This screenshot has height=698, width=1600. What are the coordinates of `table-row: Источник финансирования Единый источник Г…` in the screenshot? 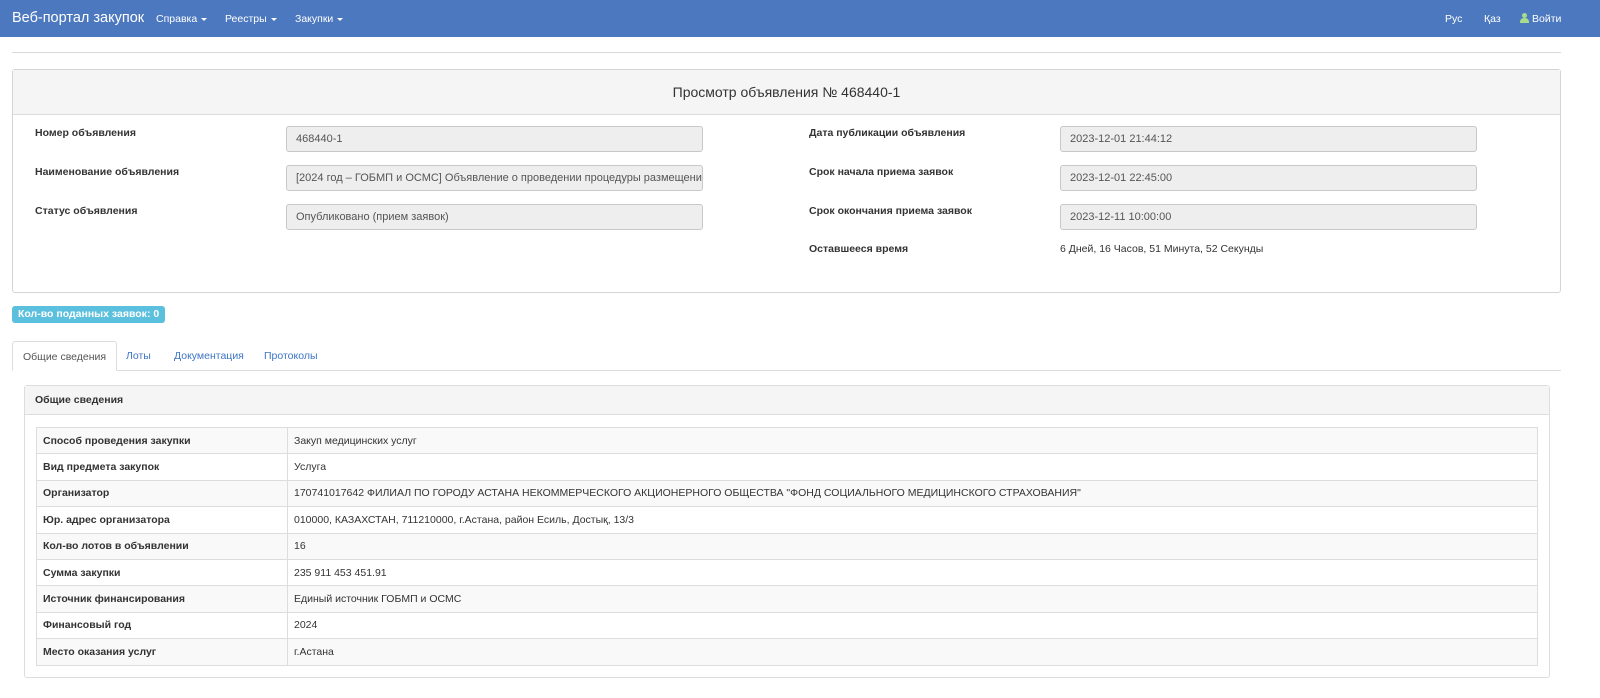 It's located at (787, 599).